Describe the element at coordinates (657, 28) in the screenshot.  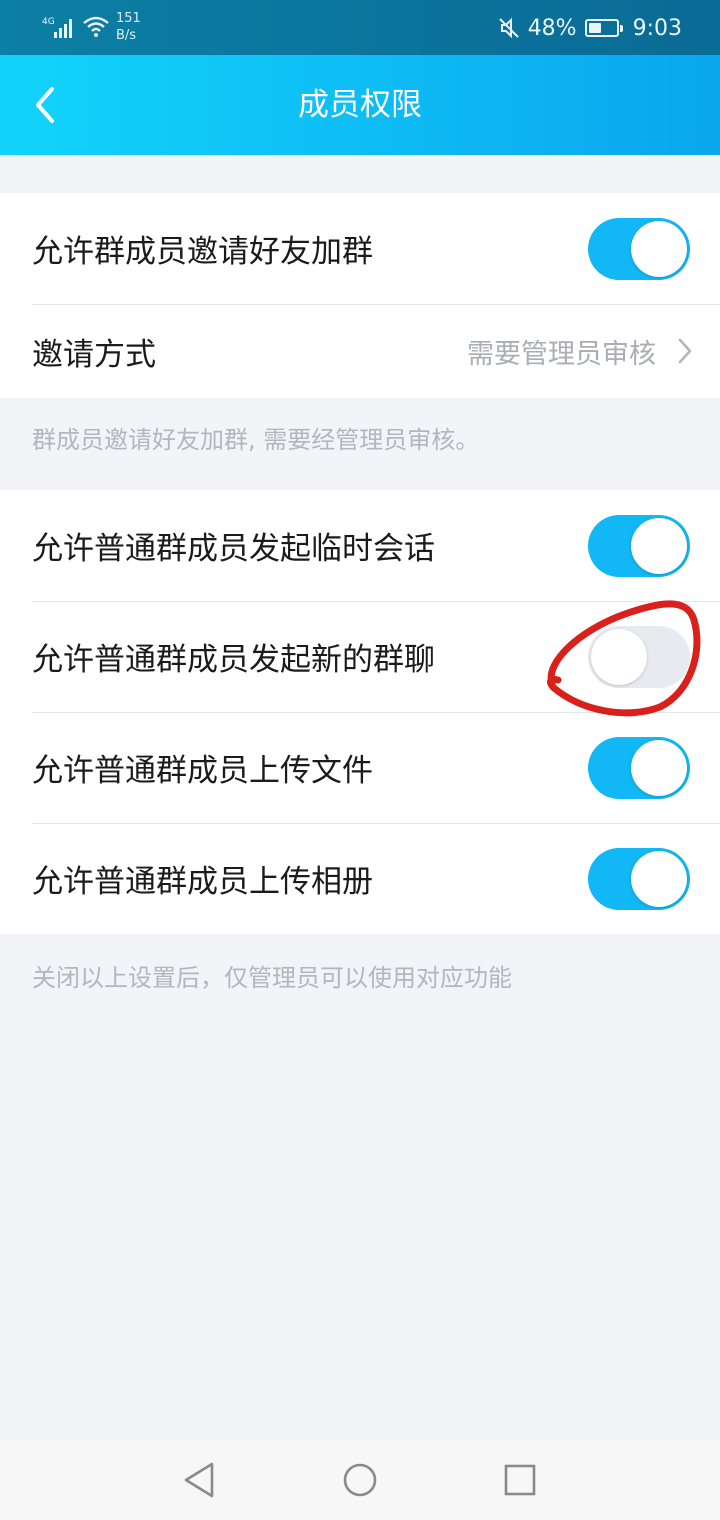
I see `clock: 9:03` at that location.